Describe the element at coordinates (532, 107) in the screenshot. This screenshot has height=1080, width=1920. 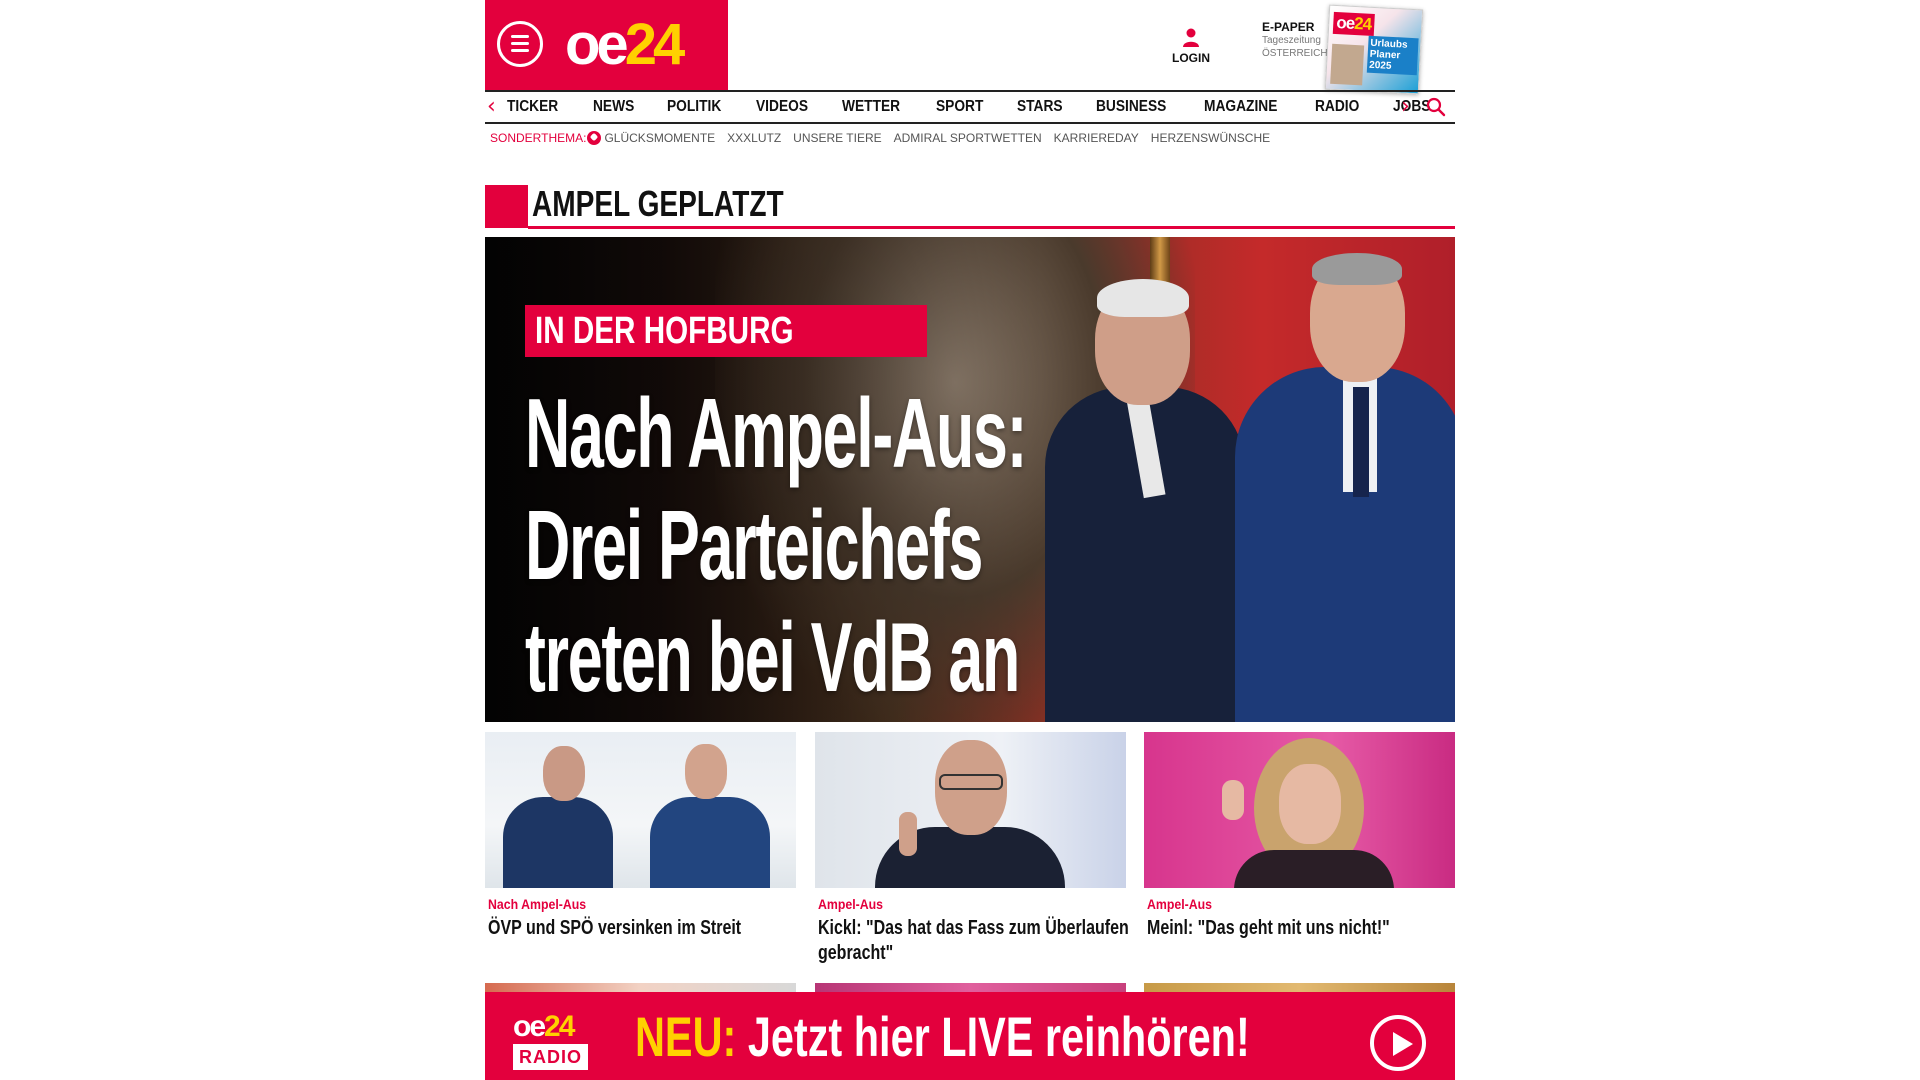
I see `nav-item-ticker: TICKER` at that location.